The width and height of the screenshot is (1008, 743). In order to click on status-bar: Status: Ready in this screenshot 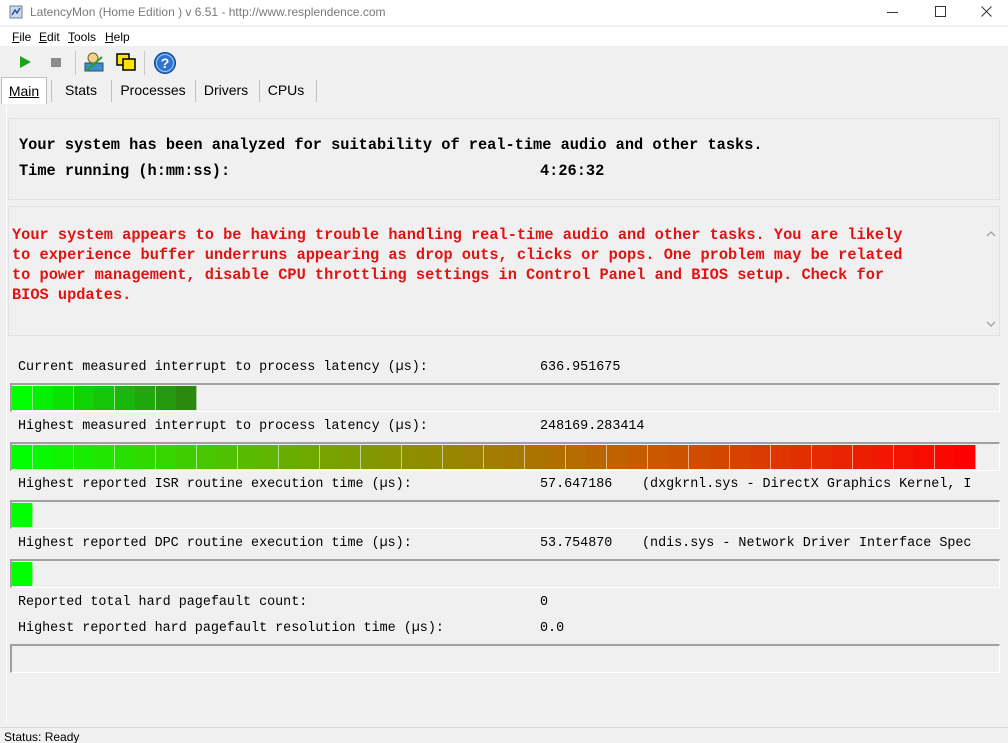, I will do `click(504, 735)`.